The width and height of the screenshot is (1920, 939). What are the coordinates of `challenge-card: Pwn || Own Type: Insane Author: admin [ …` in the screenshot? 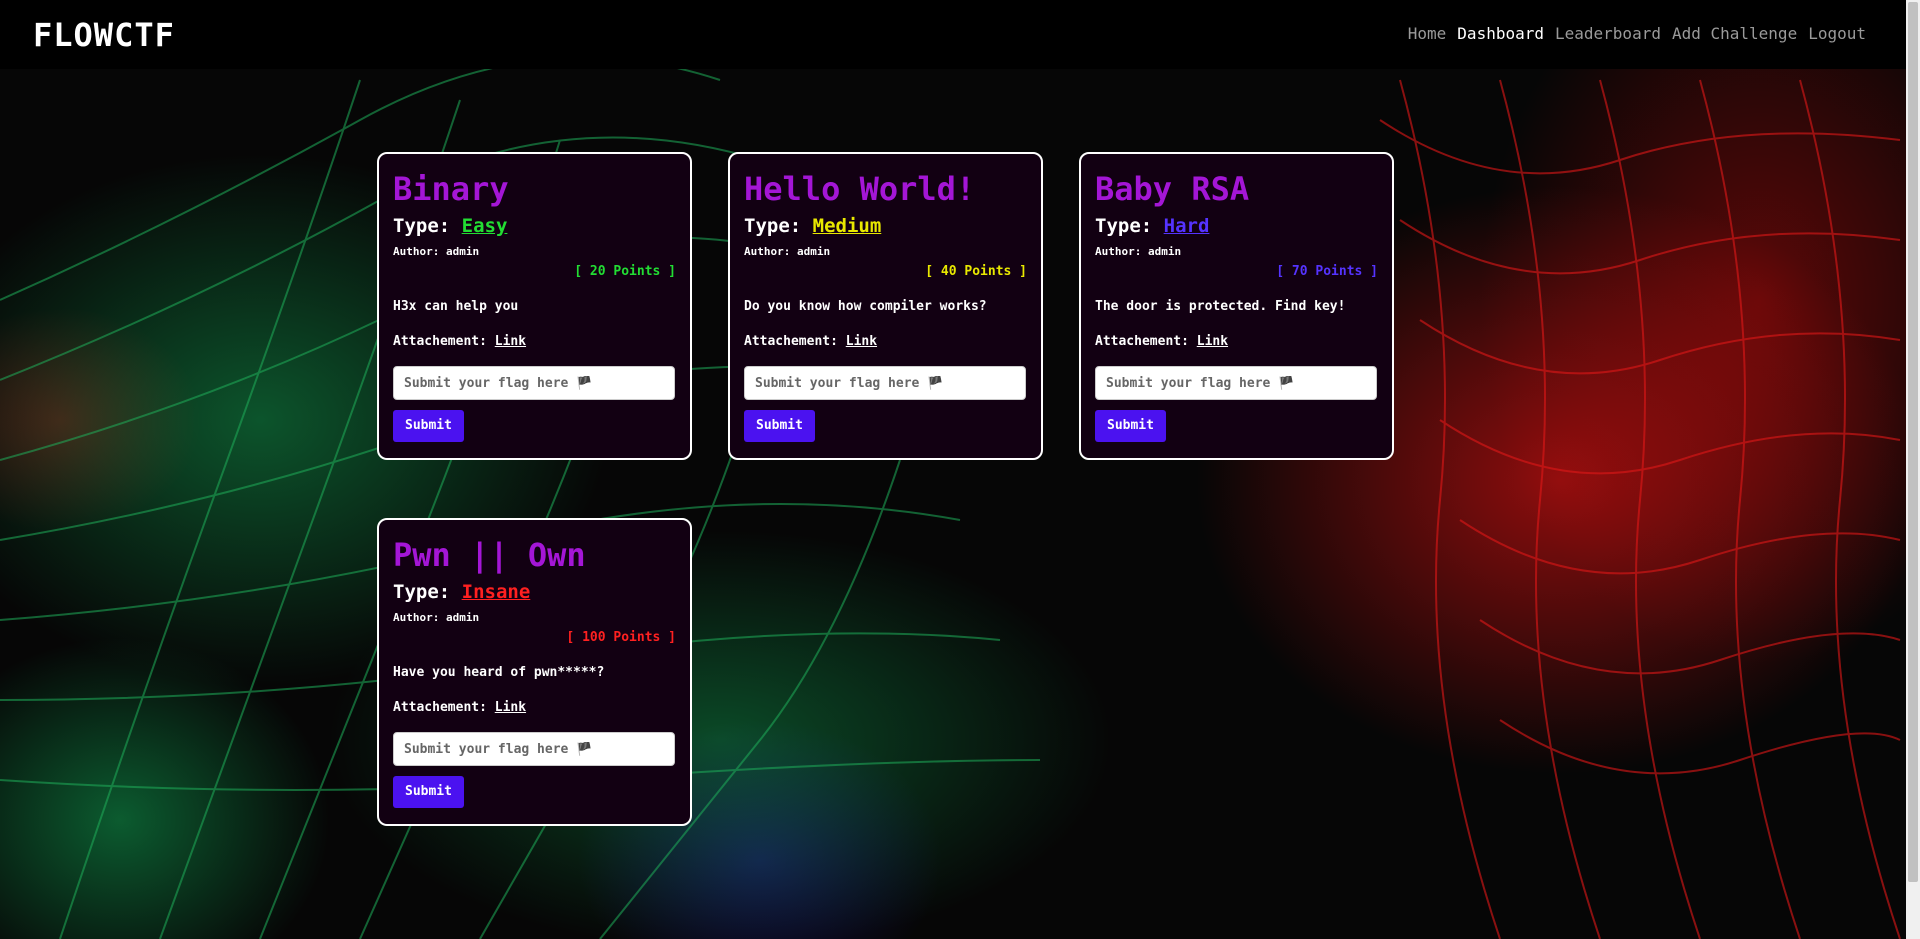 It's located at (534, 672).